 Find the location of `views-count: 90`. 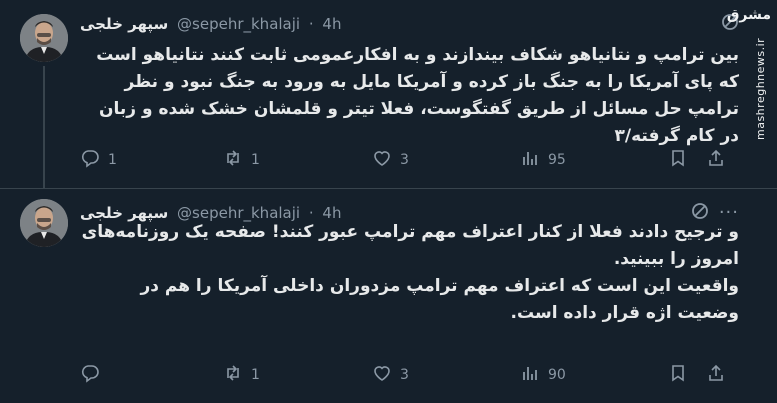

views-count: 90 is located at coordinates (557, 375).